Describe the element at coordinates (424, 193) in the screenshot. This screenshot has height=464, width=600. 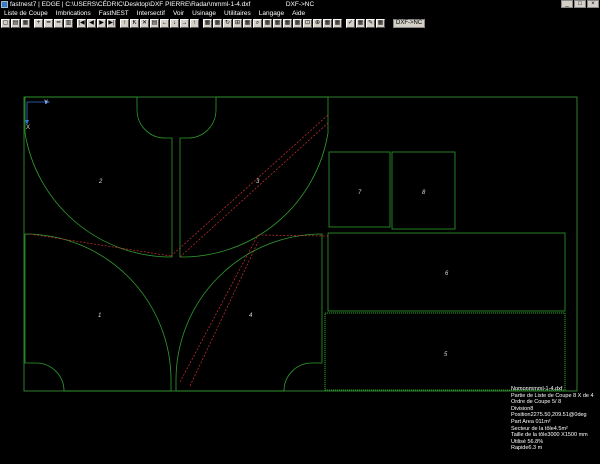
I see `part-label-8: 8` at that location.